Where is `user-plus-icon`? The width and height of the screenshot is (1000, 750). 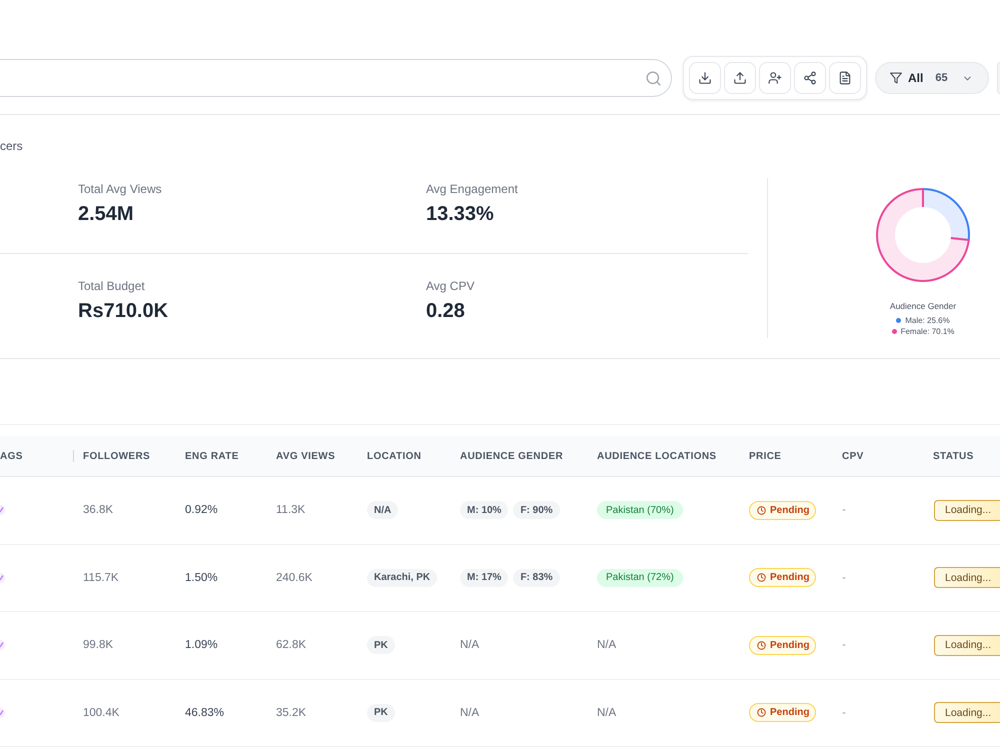
user-plus-icon is located at coordinates (775, 78).